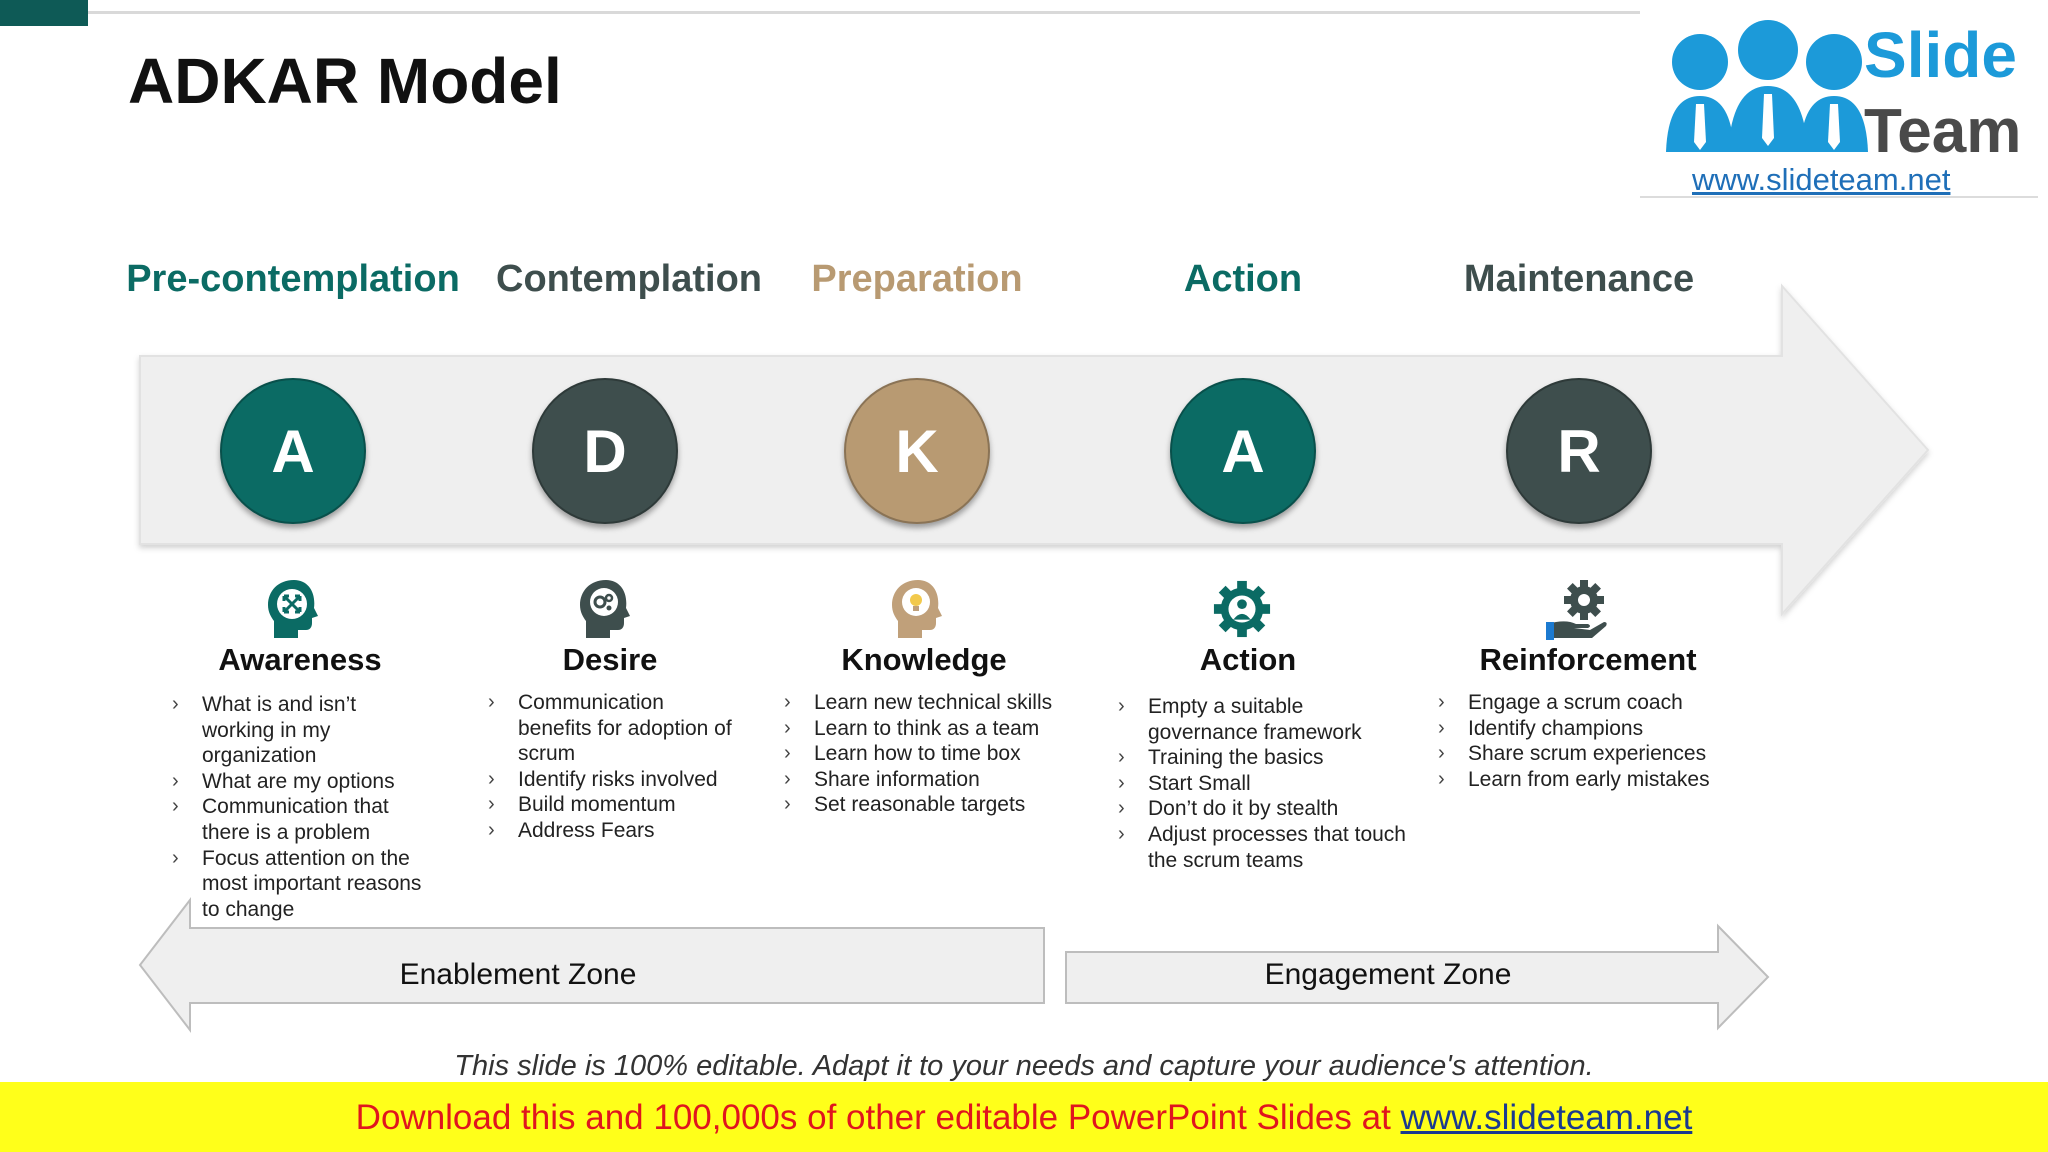 This screenshot has width=2048, height=1152. Describe the element at coordinates (629, 279) in the screenshot. I see `stage-heading-contemplation: Contemplation` at that location.